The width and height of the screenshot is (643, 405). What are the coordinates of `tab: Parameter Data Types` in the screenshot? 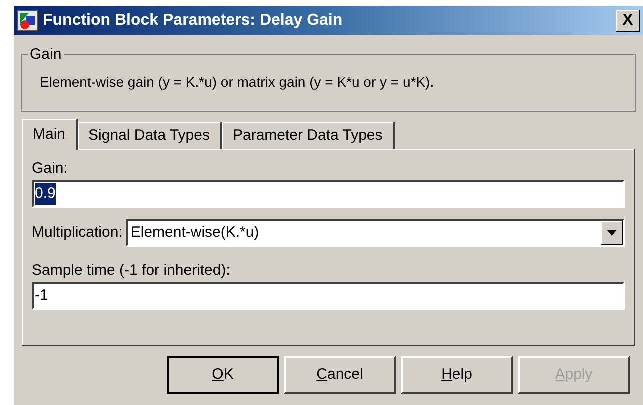 It's located at (308, 135).